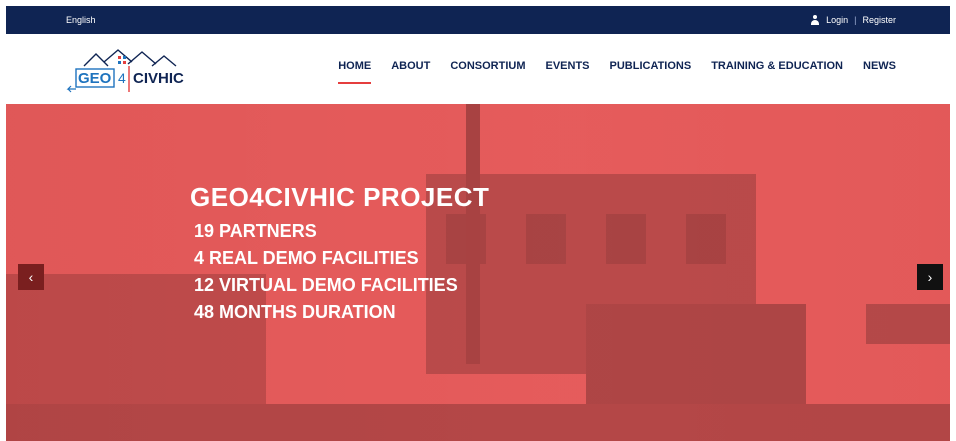 Image resolution: width=956 pixels, height=441 pixels. I want to click on logo-text-geo: GEO, so click(95, 78).